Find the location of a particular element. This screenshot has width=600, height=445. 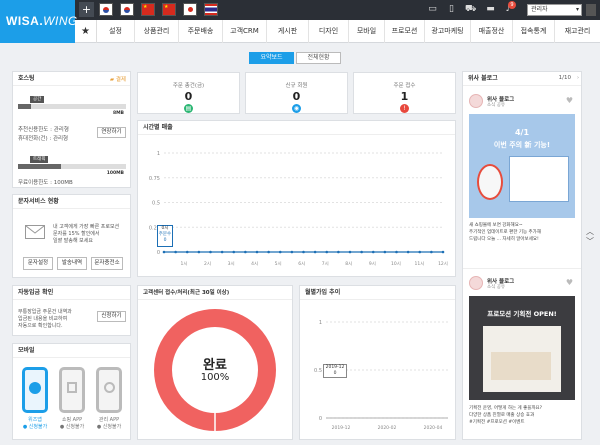

renew-button: 연장하기 is located at coordinates (111, 132).